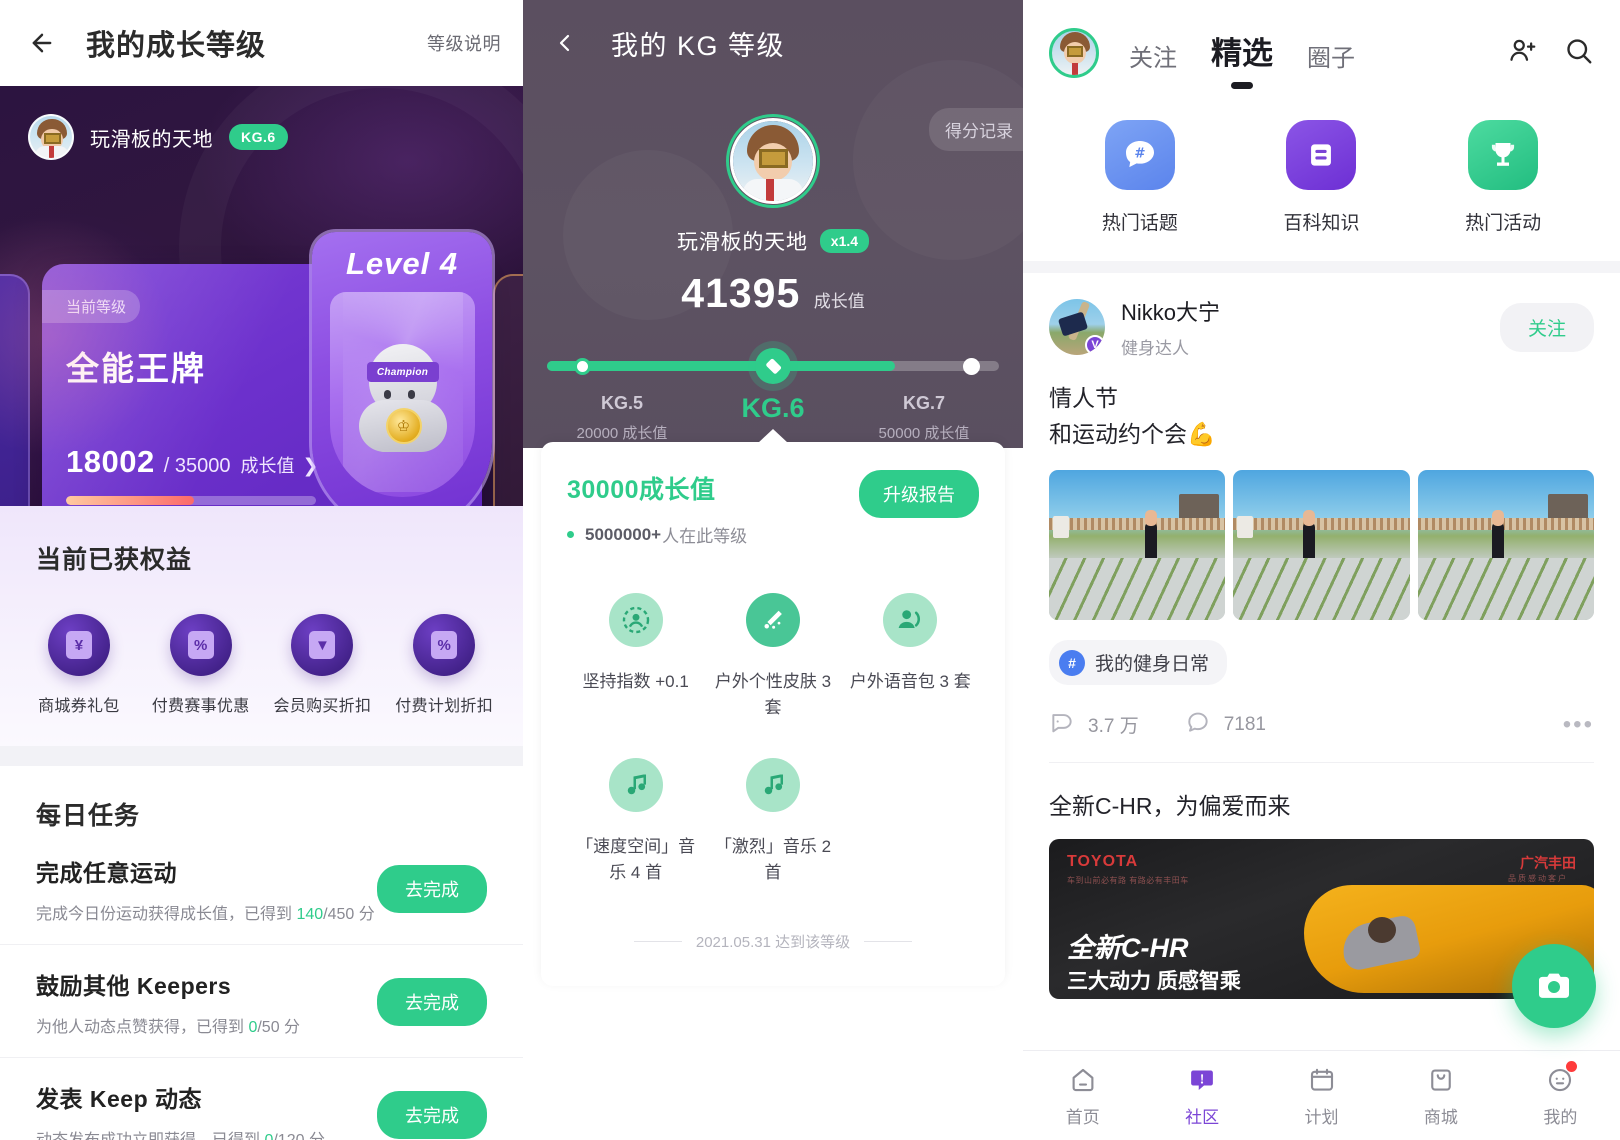  I want to click on perk-item-empty, so click(910, 821).